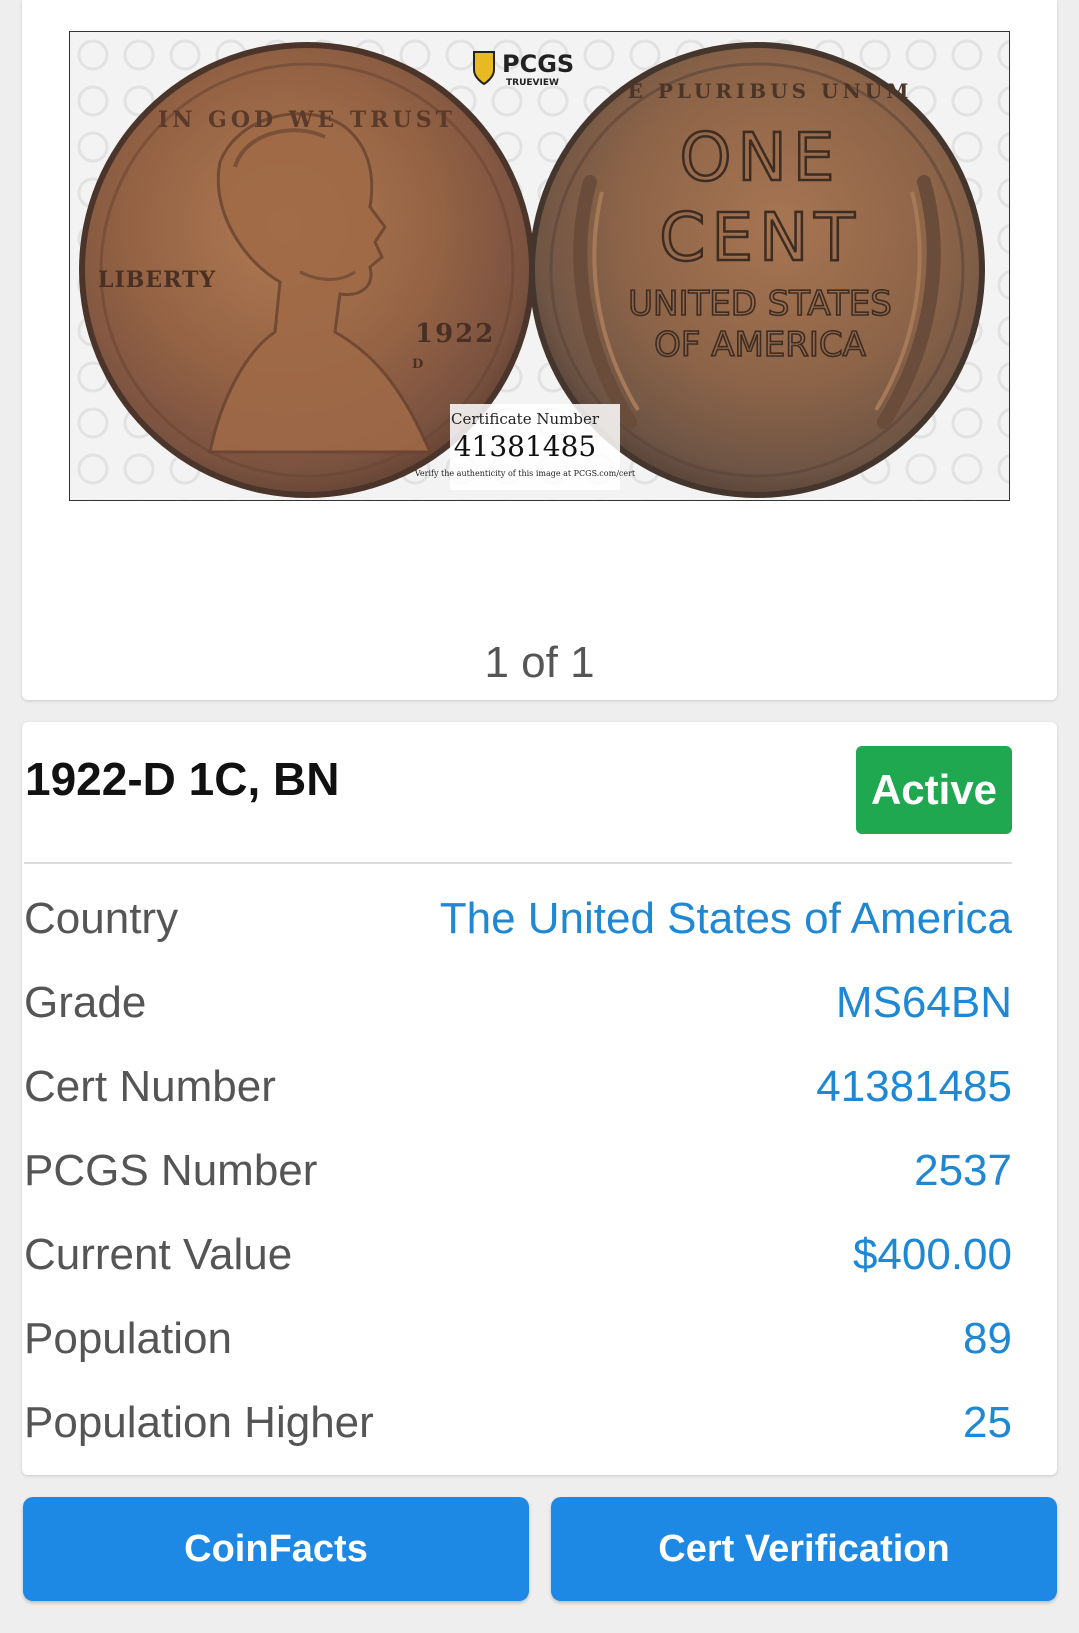  What do you see at coordinates (182, 779) in the screenshot?
I see `coin-title: 1922-D 1C, BN` at bounding box center [182, 779].